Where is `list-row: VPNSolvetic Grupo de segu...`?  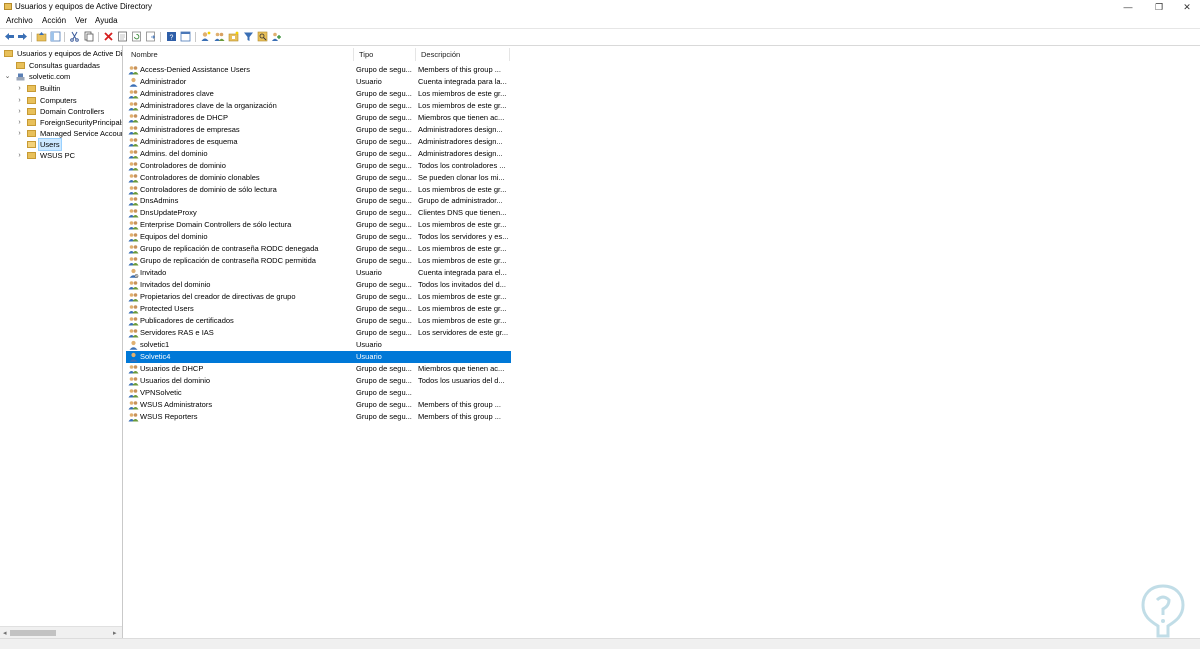 list-row: VPNSolvetic Grupo de segu... is located at coordinates (318, 393).